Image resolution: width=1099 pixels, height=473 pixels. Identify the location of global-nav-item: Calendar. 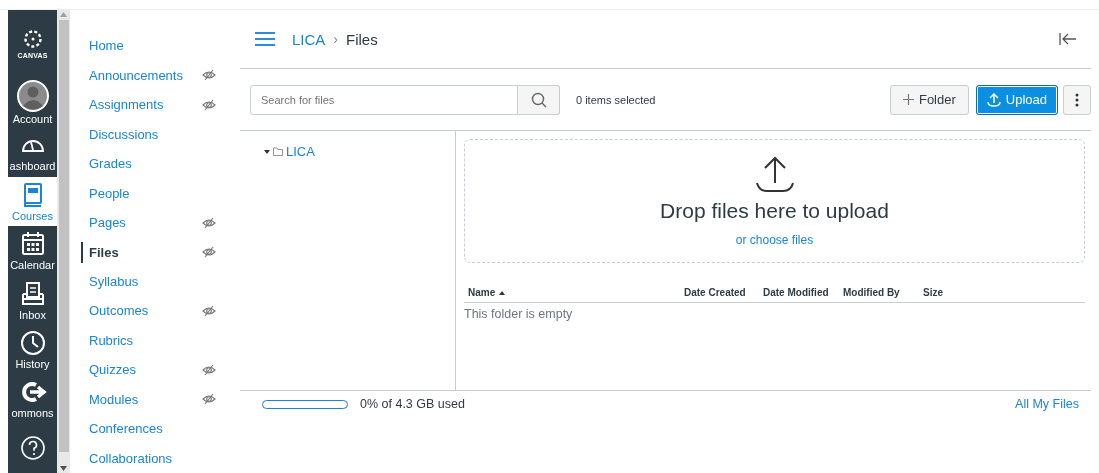
(32, 251).